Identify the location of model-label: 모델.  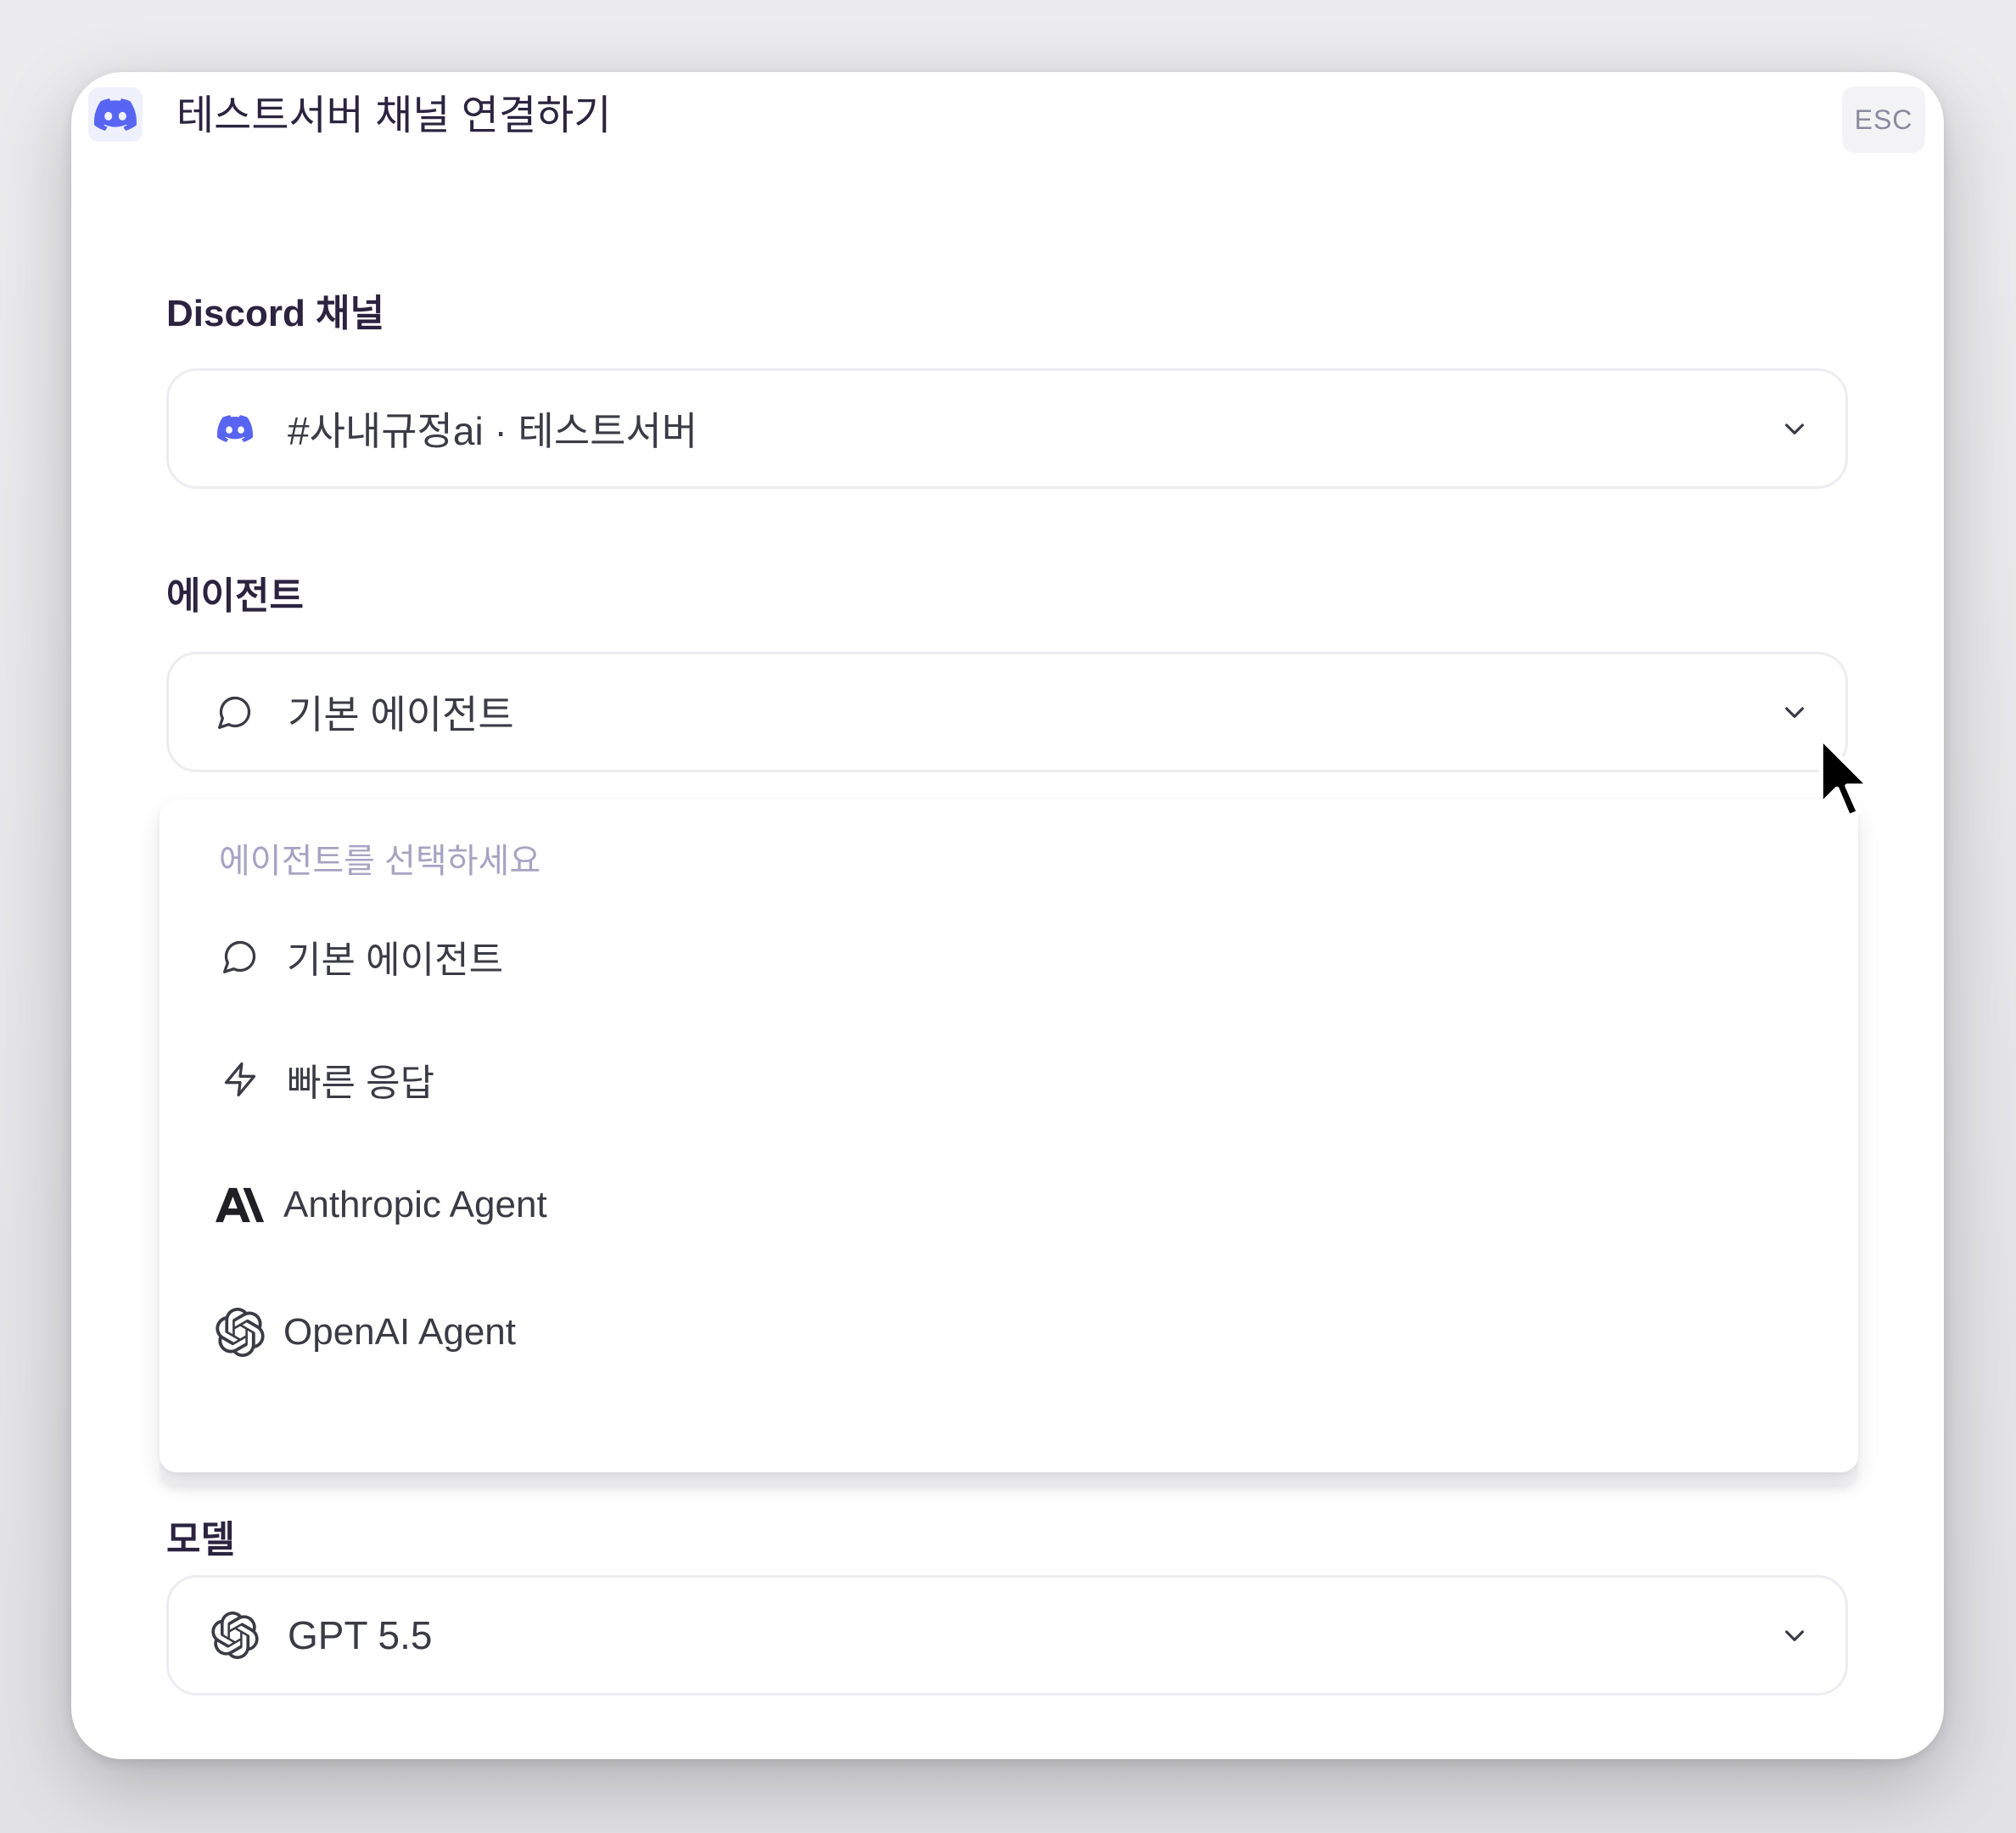
(201, 1540).